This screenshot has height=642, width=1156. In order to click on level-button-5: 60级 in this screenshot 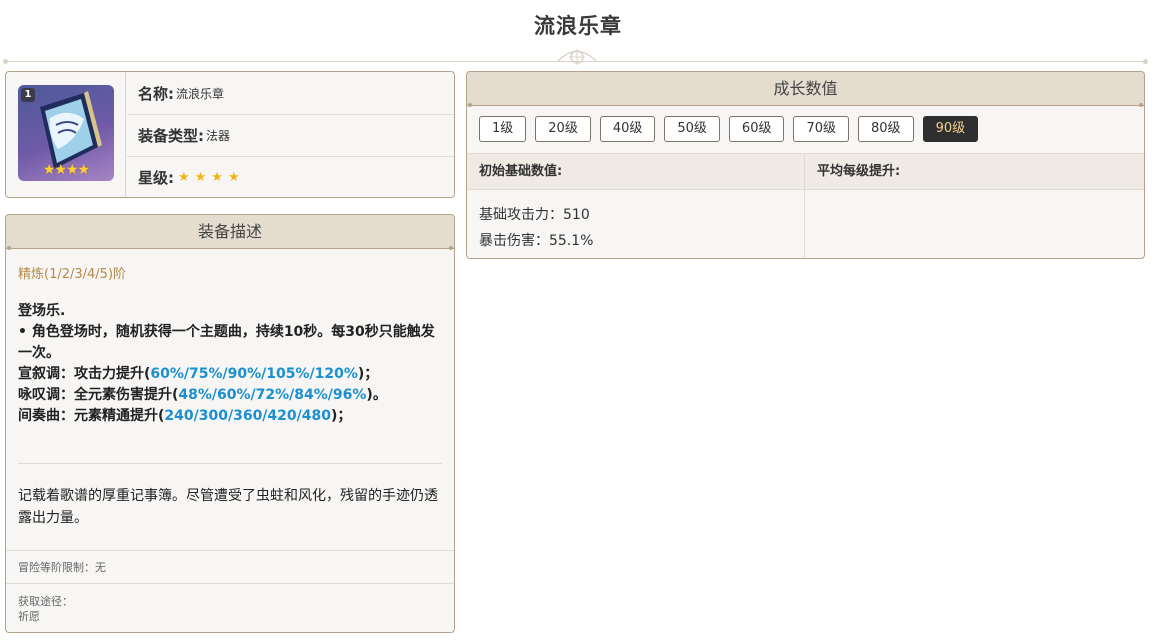, I will do `click(756, 129)`.